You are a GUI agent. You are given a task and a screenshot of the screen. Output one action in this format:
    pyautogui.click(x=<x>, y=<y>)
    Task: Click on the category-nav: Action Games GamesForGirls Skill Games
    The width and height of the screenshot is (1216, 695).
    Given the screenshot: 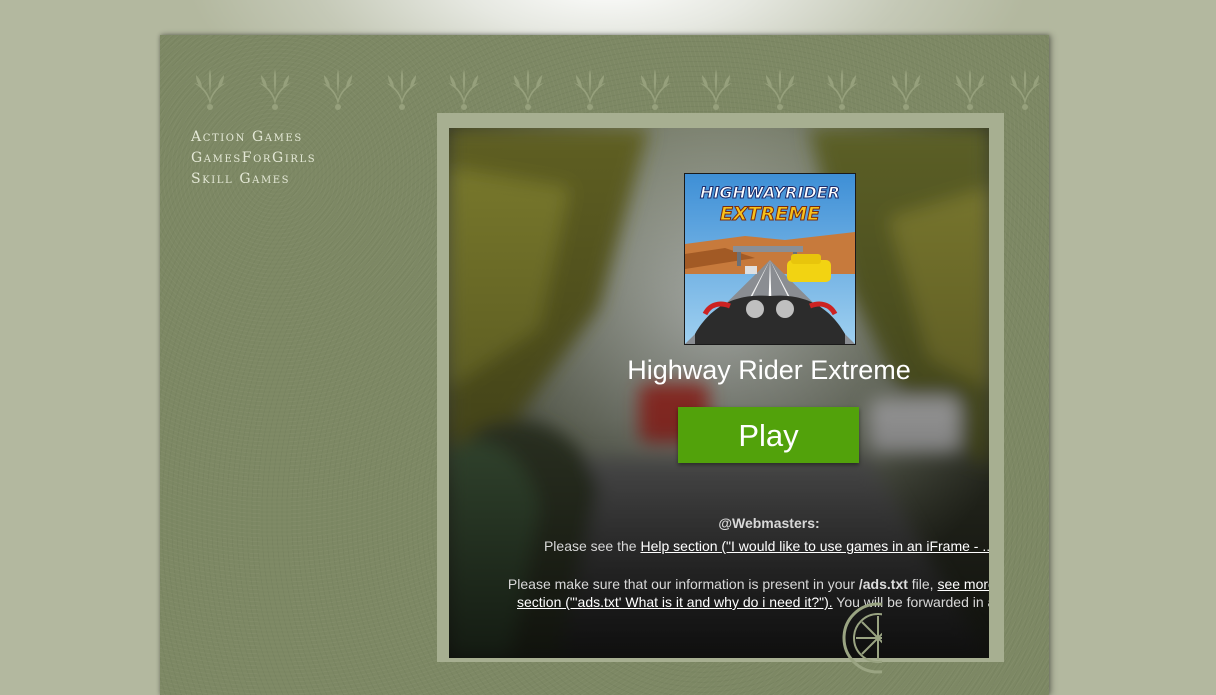 What is the action you would take?
    pyautogui.click(x=253, y=158)
    